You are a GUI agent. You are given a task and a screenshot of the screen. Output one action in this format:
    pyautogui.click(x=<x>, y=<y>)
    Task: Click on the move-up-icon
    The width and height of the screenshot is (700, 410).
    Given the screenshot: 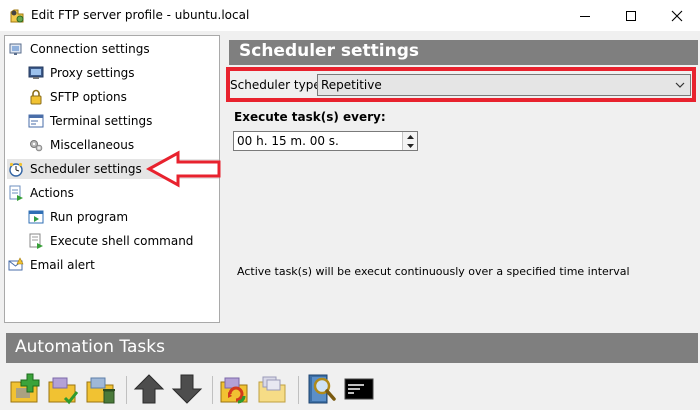 What is the action you would take?
    pyautogui.click(x=149, y=389)
    